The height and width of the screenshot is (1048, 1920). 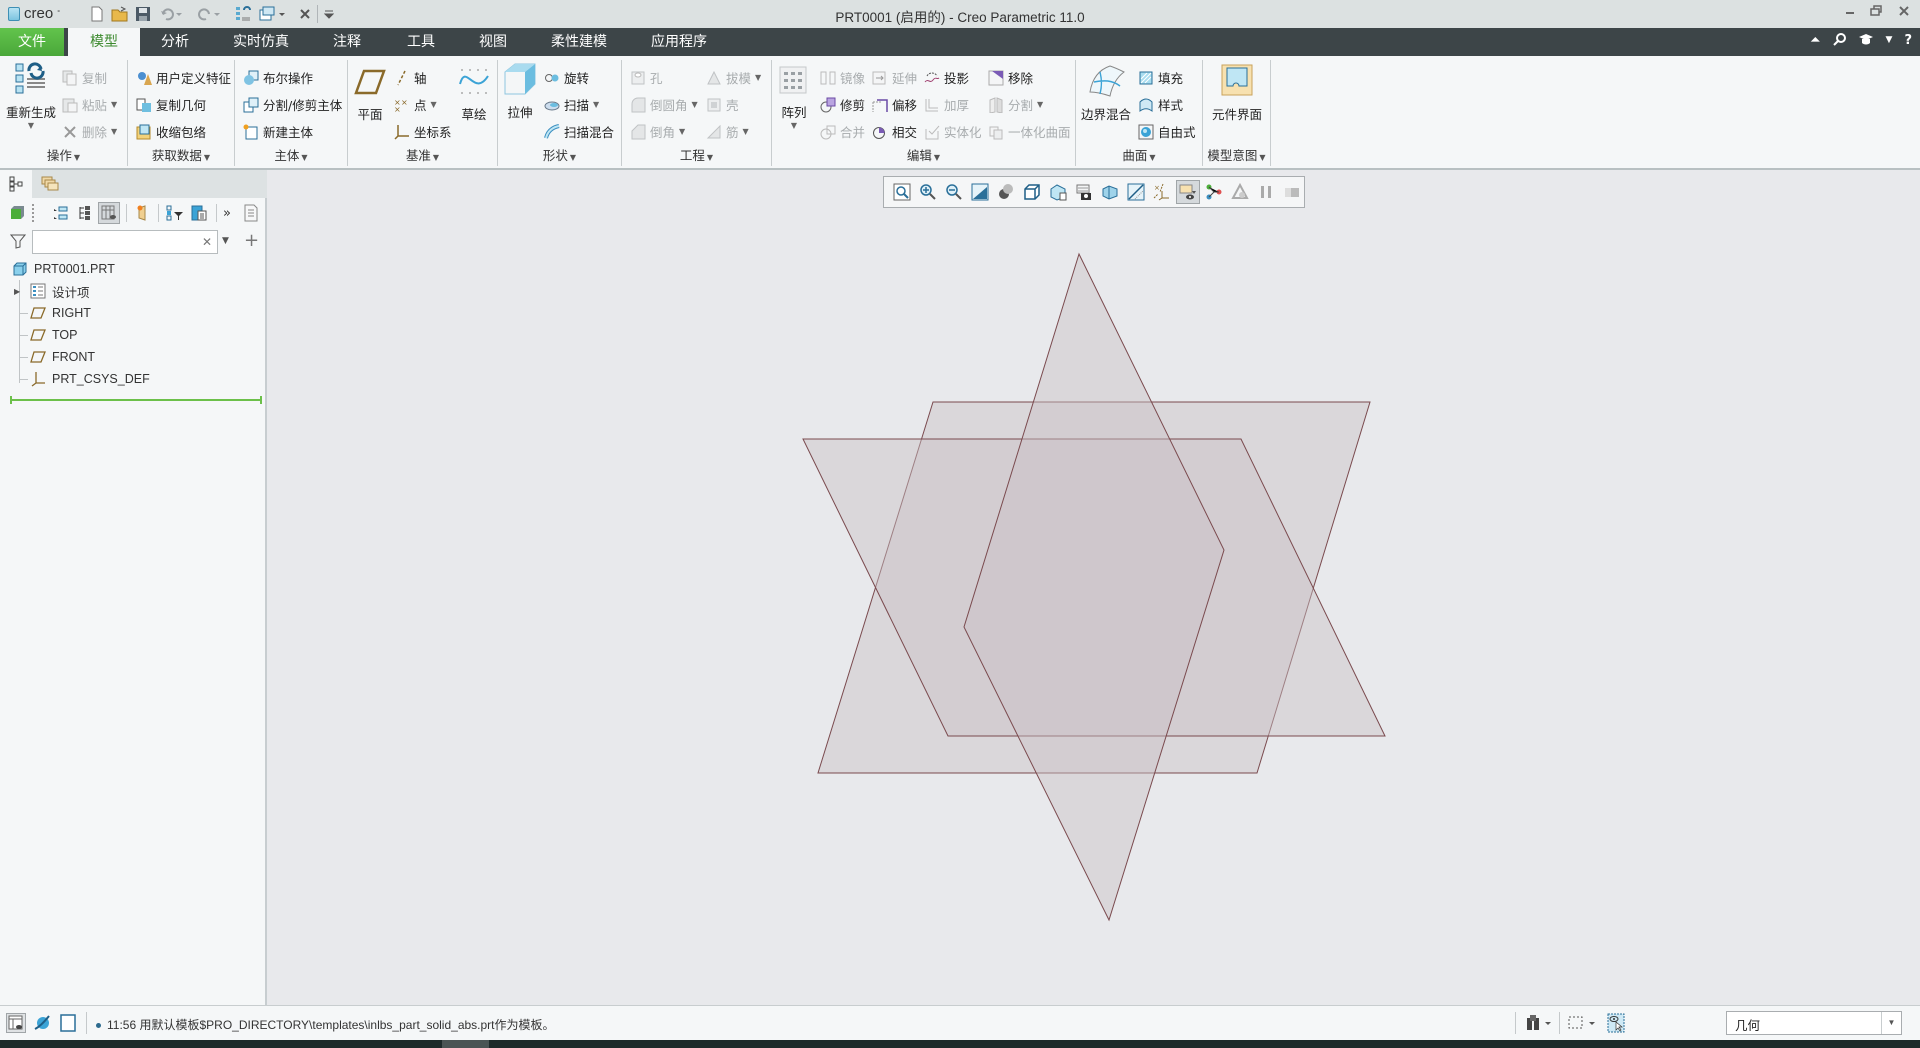 What do you see at coordinates (794, 96) in the screenshot?
I see `pattern-button: 阵列 ▼` at bounding box center [794, 96].